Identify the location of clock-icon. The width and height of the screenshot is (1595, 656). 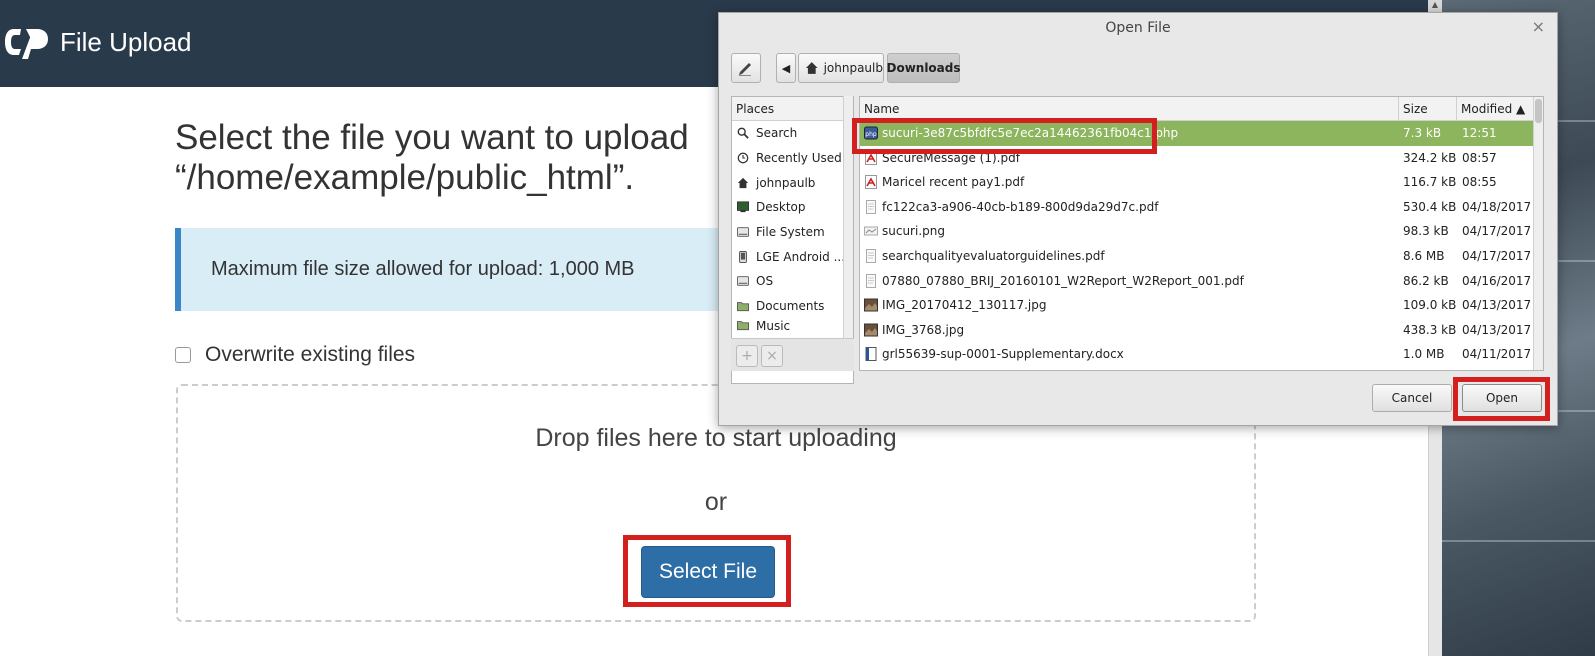
(743, 158).